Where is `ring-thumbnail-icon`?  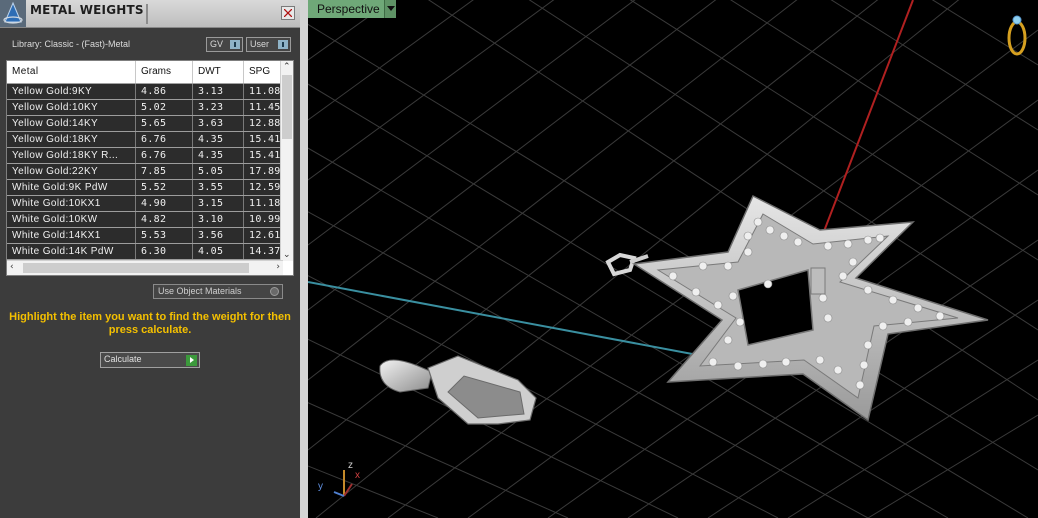
ring-thumbnail-icon is located at coordinates (1017, 35).